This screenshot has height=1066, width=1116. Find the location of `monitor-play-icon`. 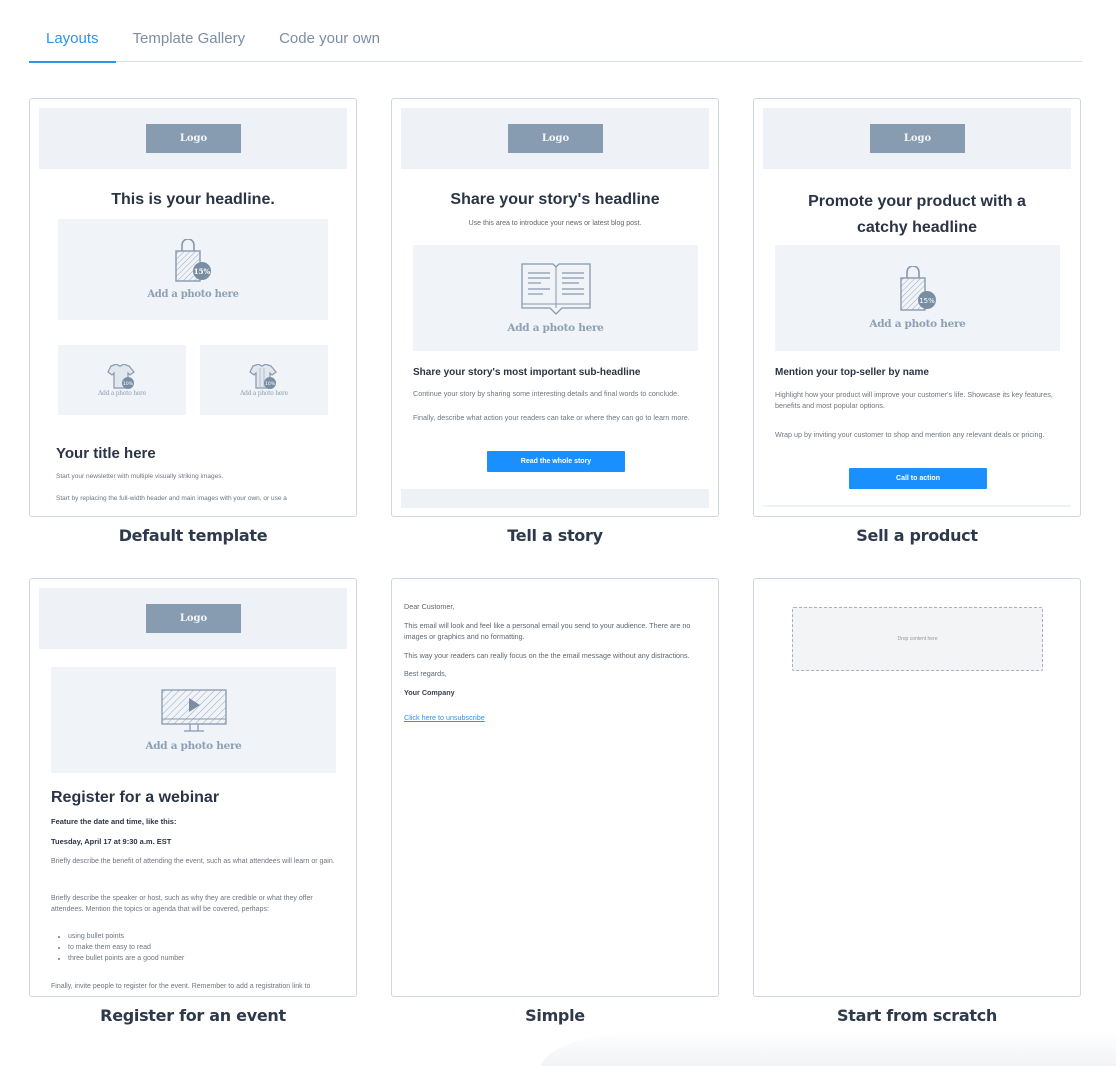

monitor-play-icon is located at coordinates (193, 710).